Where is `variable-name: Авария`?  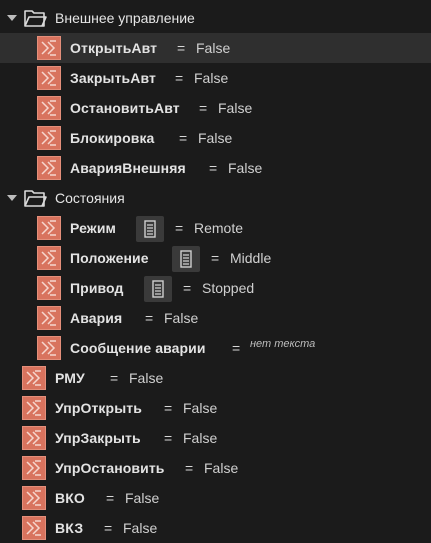 variable-name: Авария is located at coordinates (96, 318).